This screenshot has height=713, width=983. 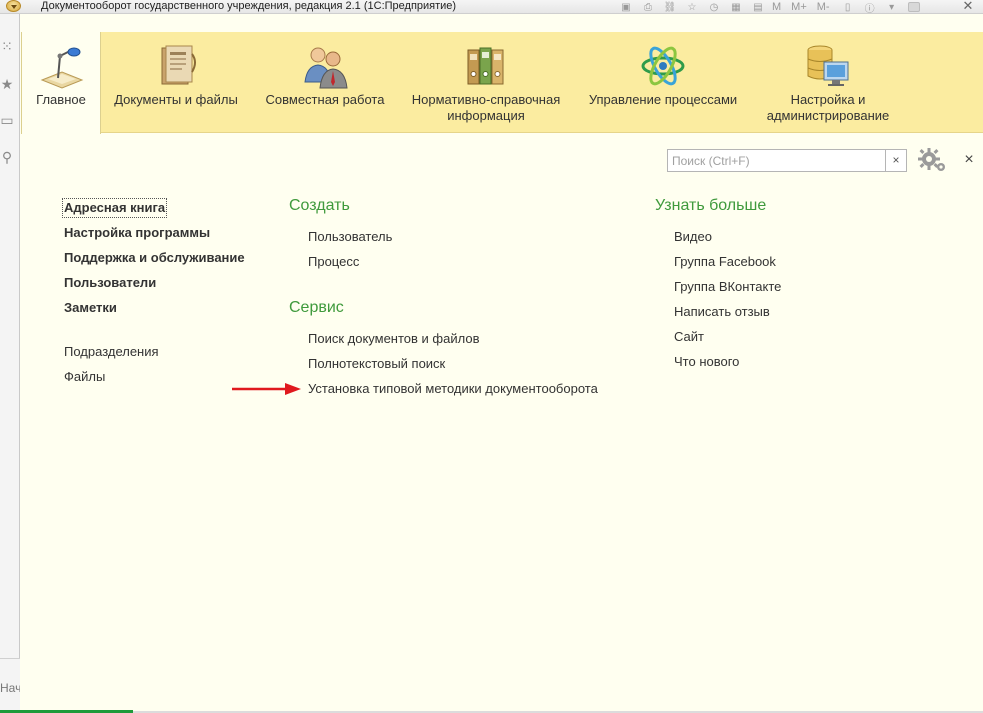 I want to click on panel-close-button: ×, so click(x=969, y=160).